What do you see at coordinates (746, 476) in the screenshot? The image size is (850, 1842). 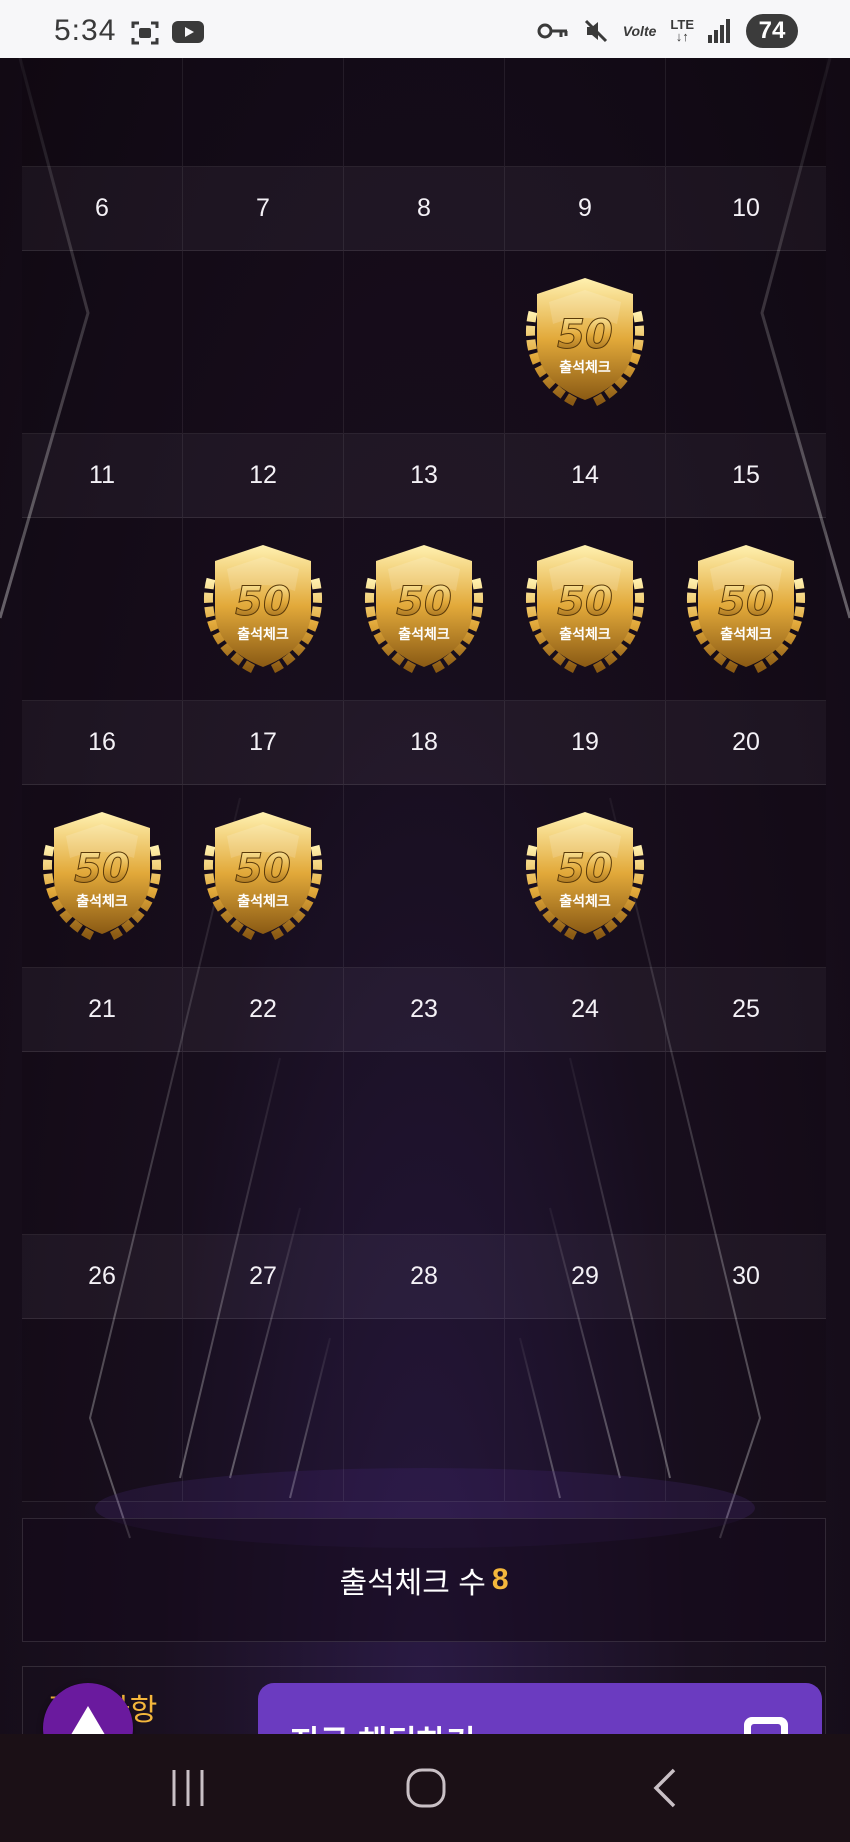 I see `calendar-date-cell: 15` at bounding box center [746, 476].